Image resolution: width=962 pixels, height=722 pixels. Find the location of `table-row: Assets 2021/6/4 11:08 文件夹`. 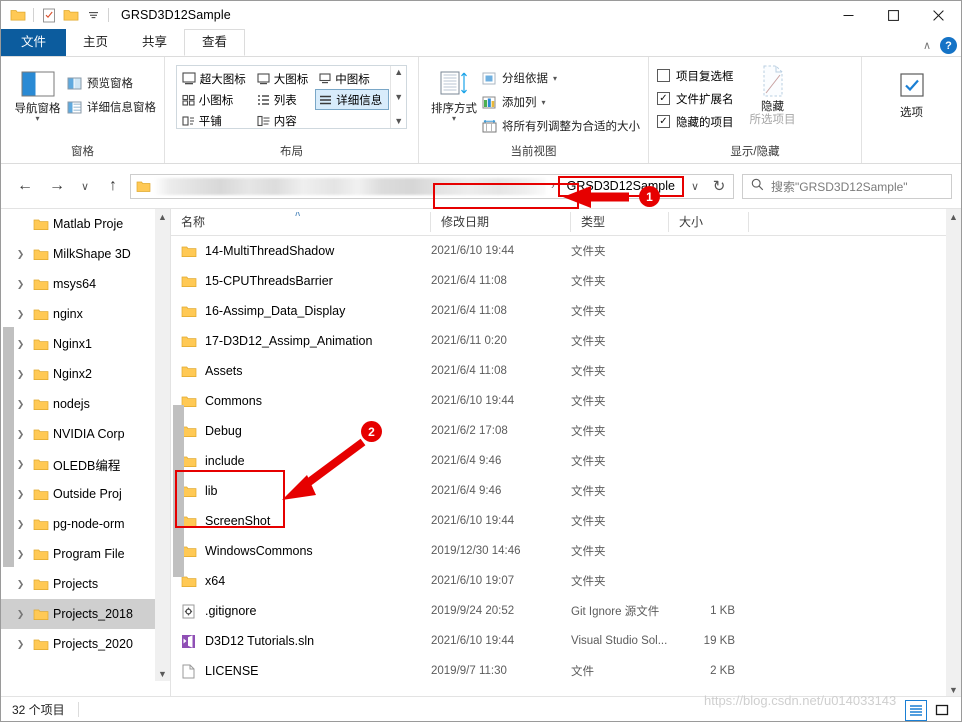

table-row: Assets 2021/6/4 11:08 文件夹 is located at coordinates (566, 371).